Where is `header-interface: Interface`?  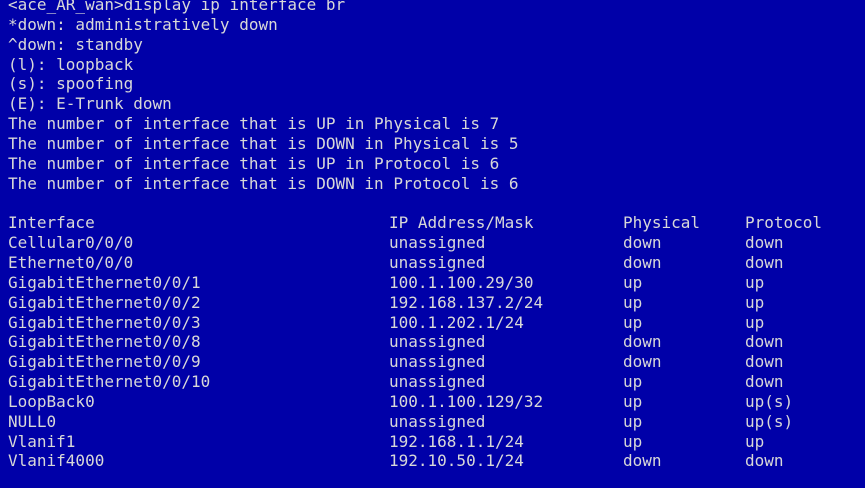
header-interface: Interface is located at coordinates (51, 223).